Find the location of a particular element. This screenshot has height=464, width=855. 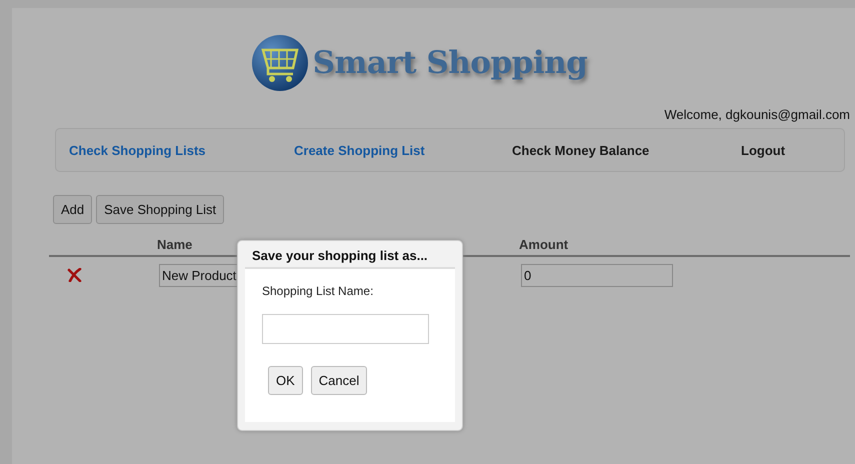

nav-link: Check Money Balance is located at coordinates (626, 150).